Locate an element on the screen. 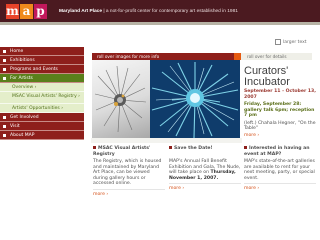 This screenshot has height=240, width=320. sidebar-item-label: MSAC Visual Artists' Registry › is located at coordinates (46, 97).